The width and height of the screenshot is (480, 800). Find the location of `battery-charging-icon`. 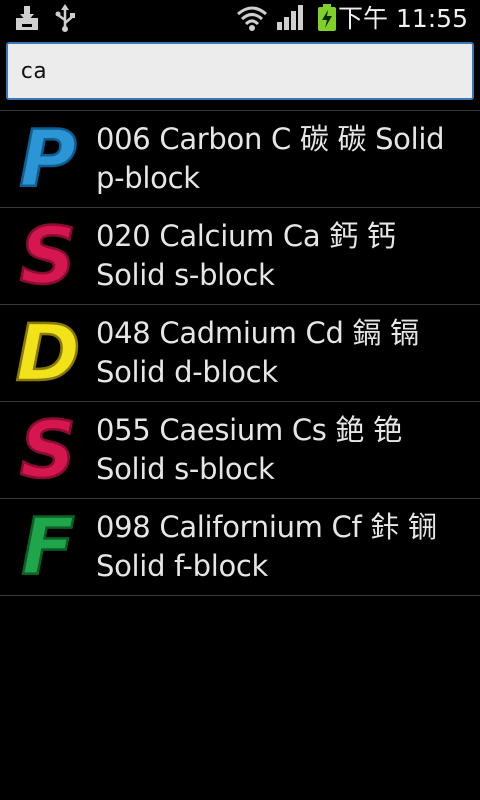

battery-charging-icon is located at coordinates (327, 17).